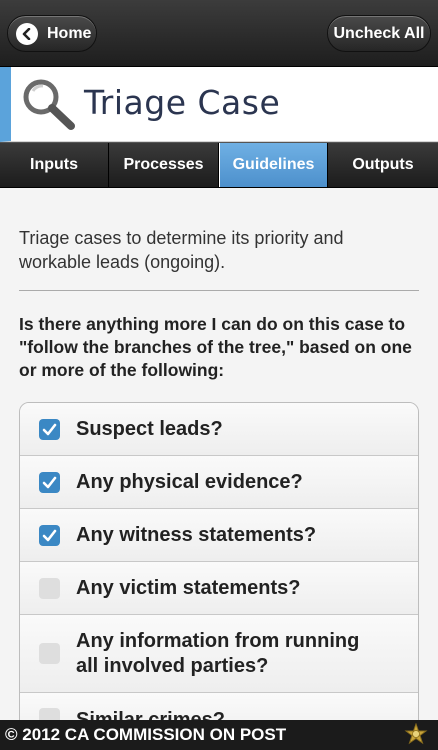  I want to click on home-button: Home, so click(52, 33).